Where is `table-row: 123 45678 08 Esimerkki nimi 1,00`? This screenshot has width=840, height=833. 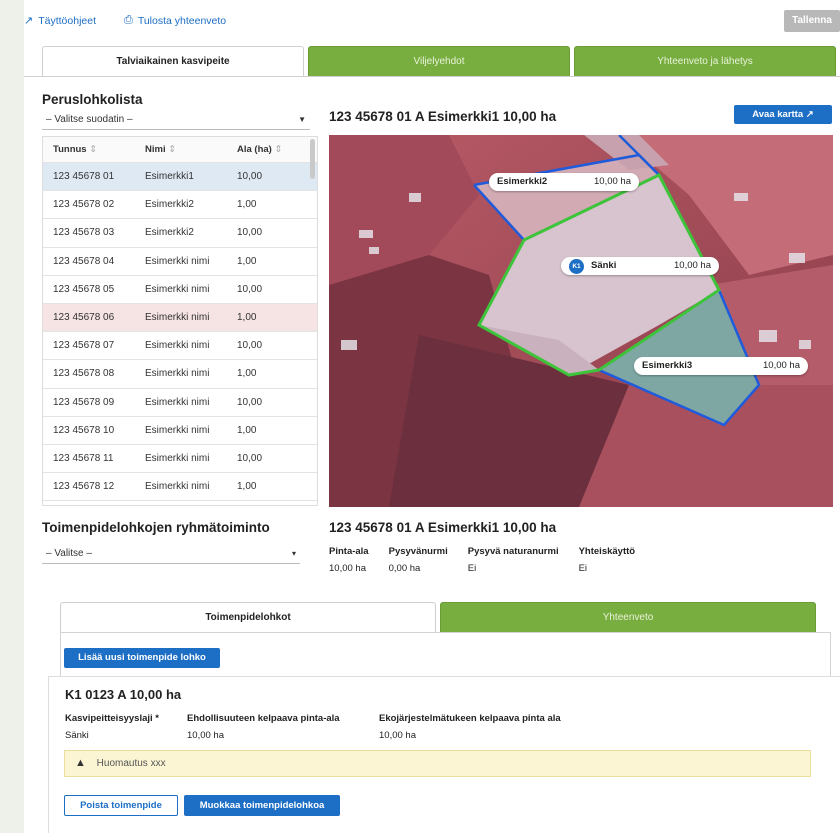 table-row: 123 45678 08 Esimerkki nimi 1,00 is located at coordinates (180, 374).